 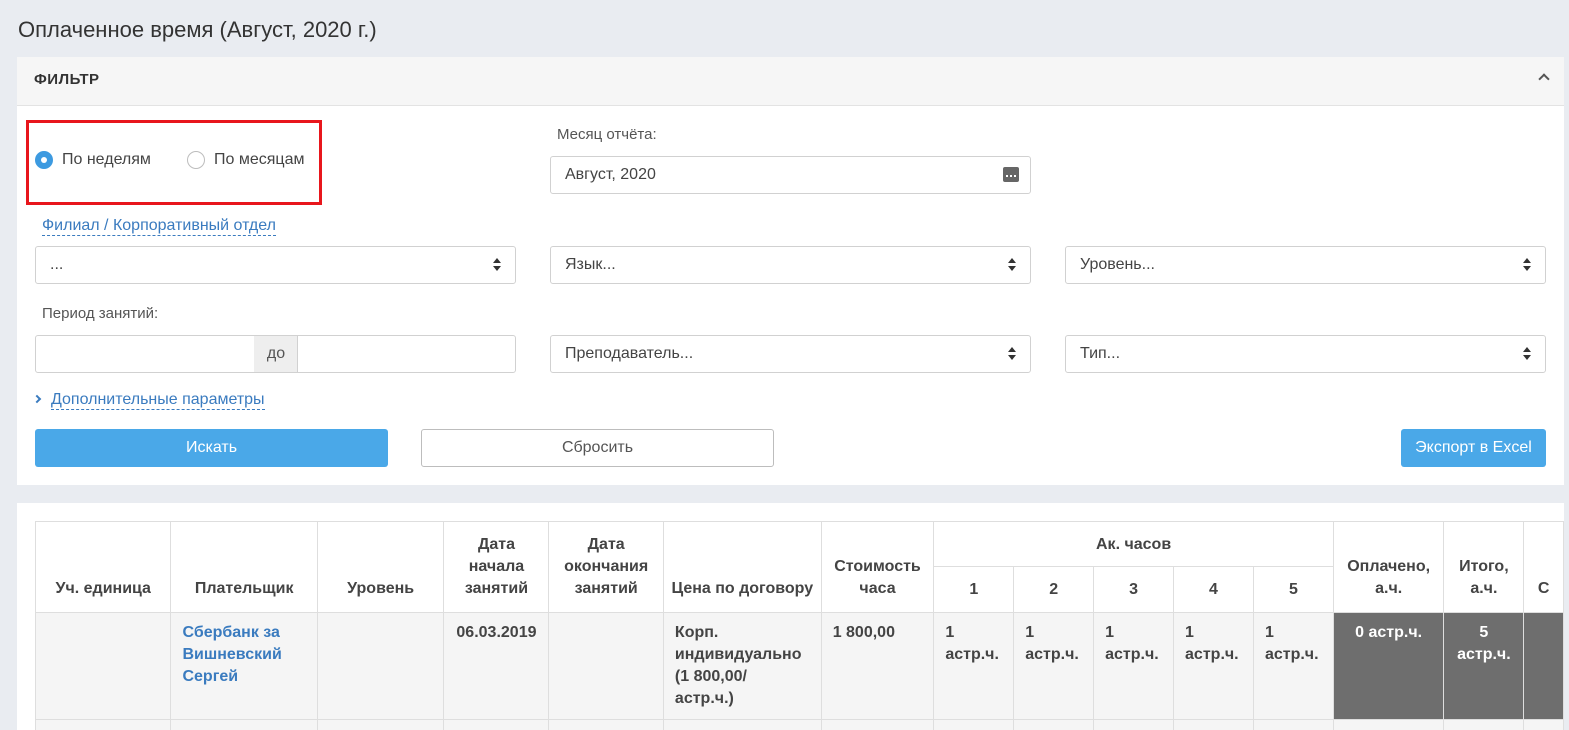 I want to click on cell-week-1: 1 астр.ч., so click(x=974, y=666).